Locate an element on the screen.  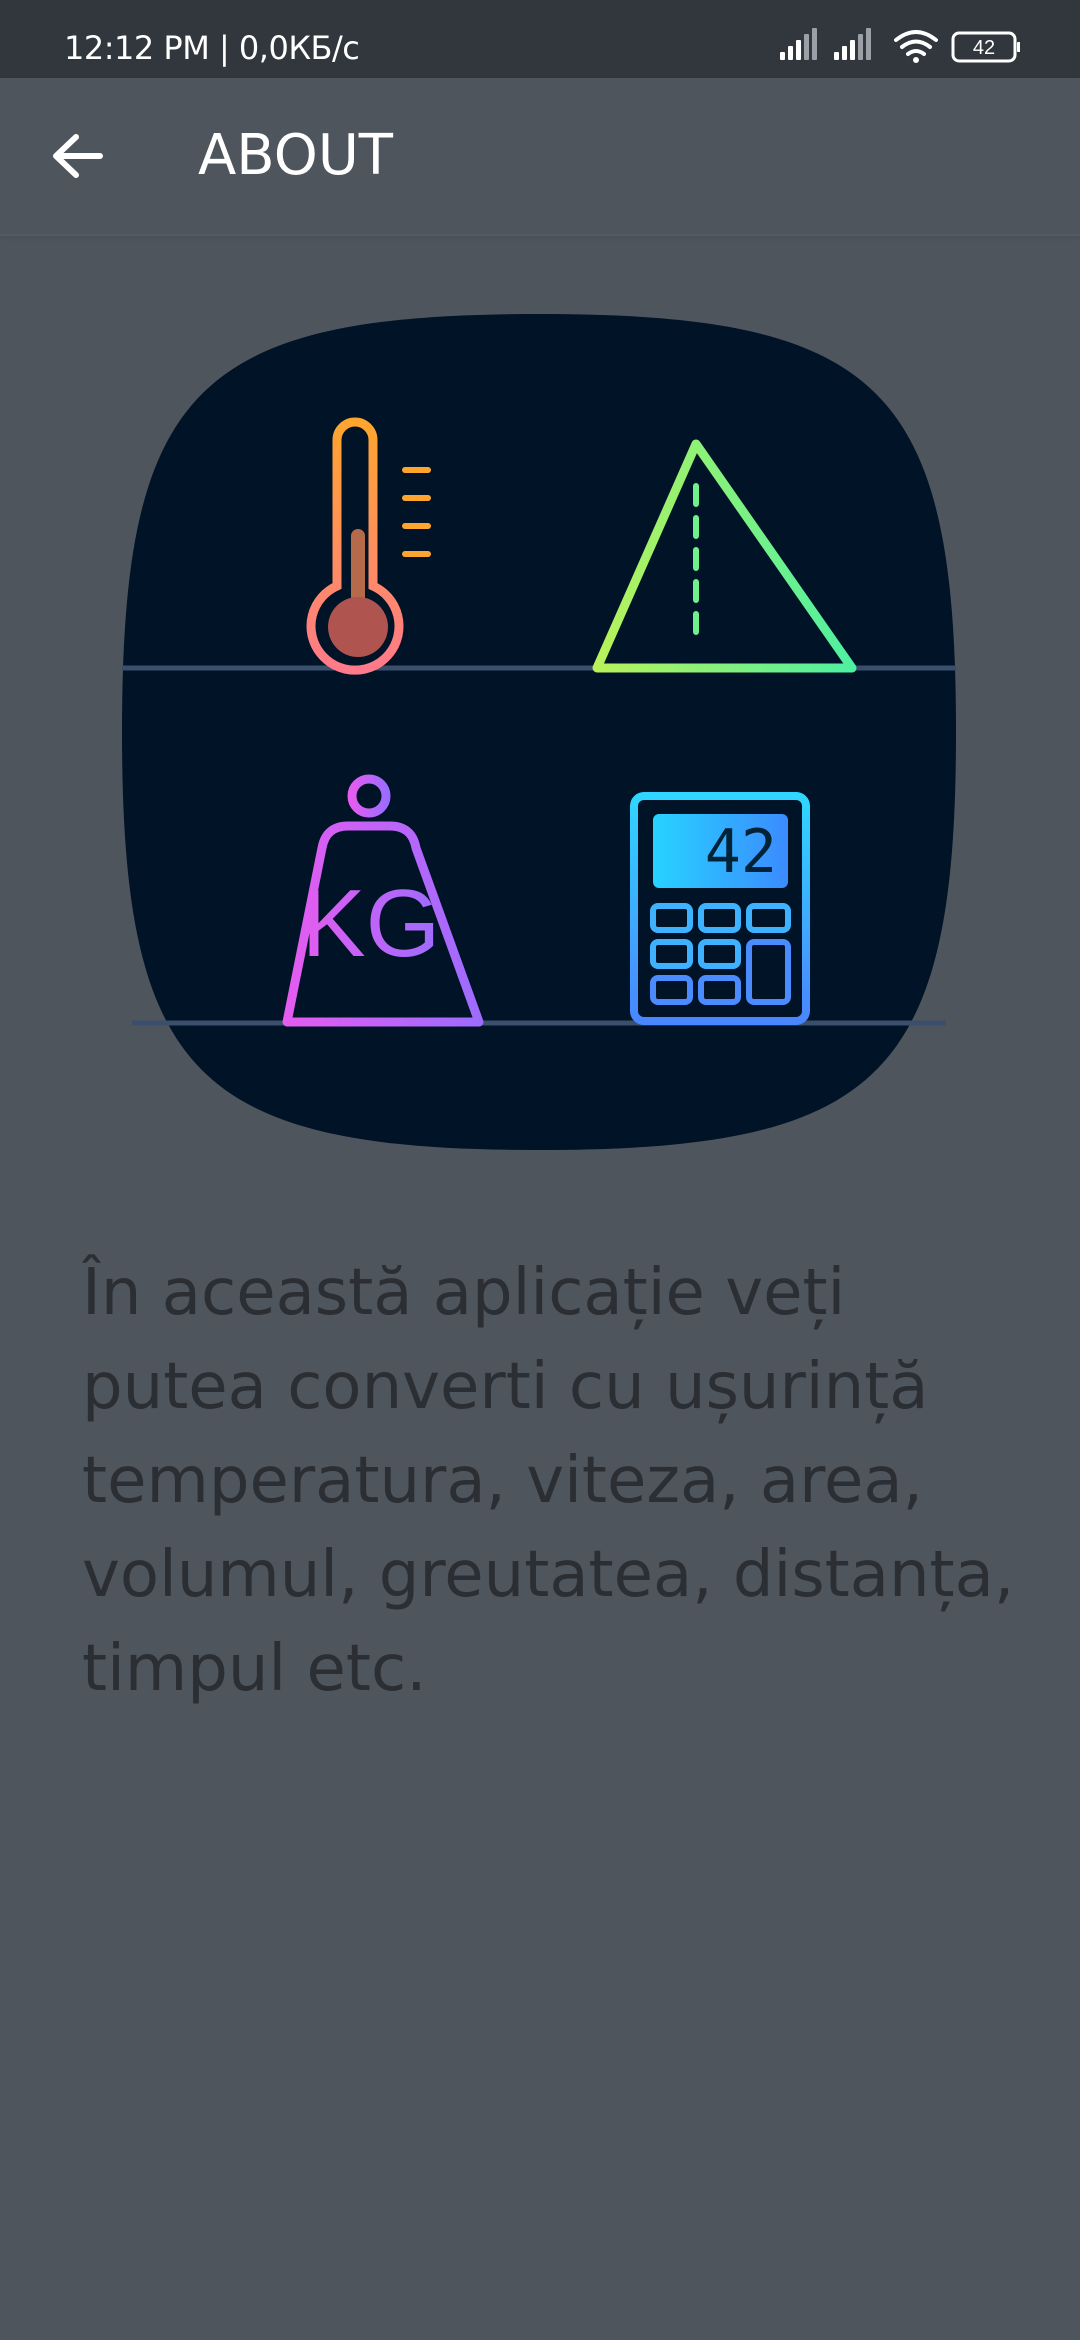
arrow-left-icon is located at coordinates (78, 156).